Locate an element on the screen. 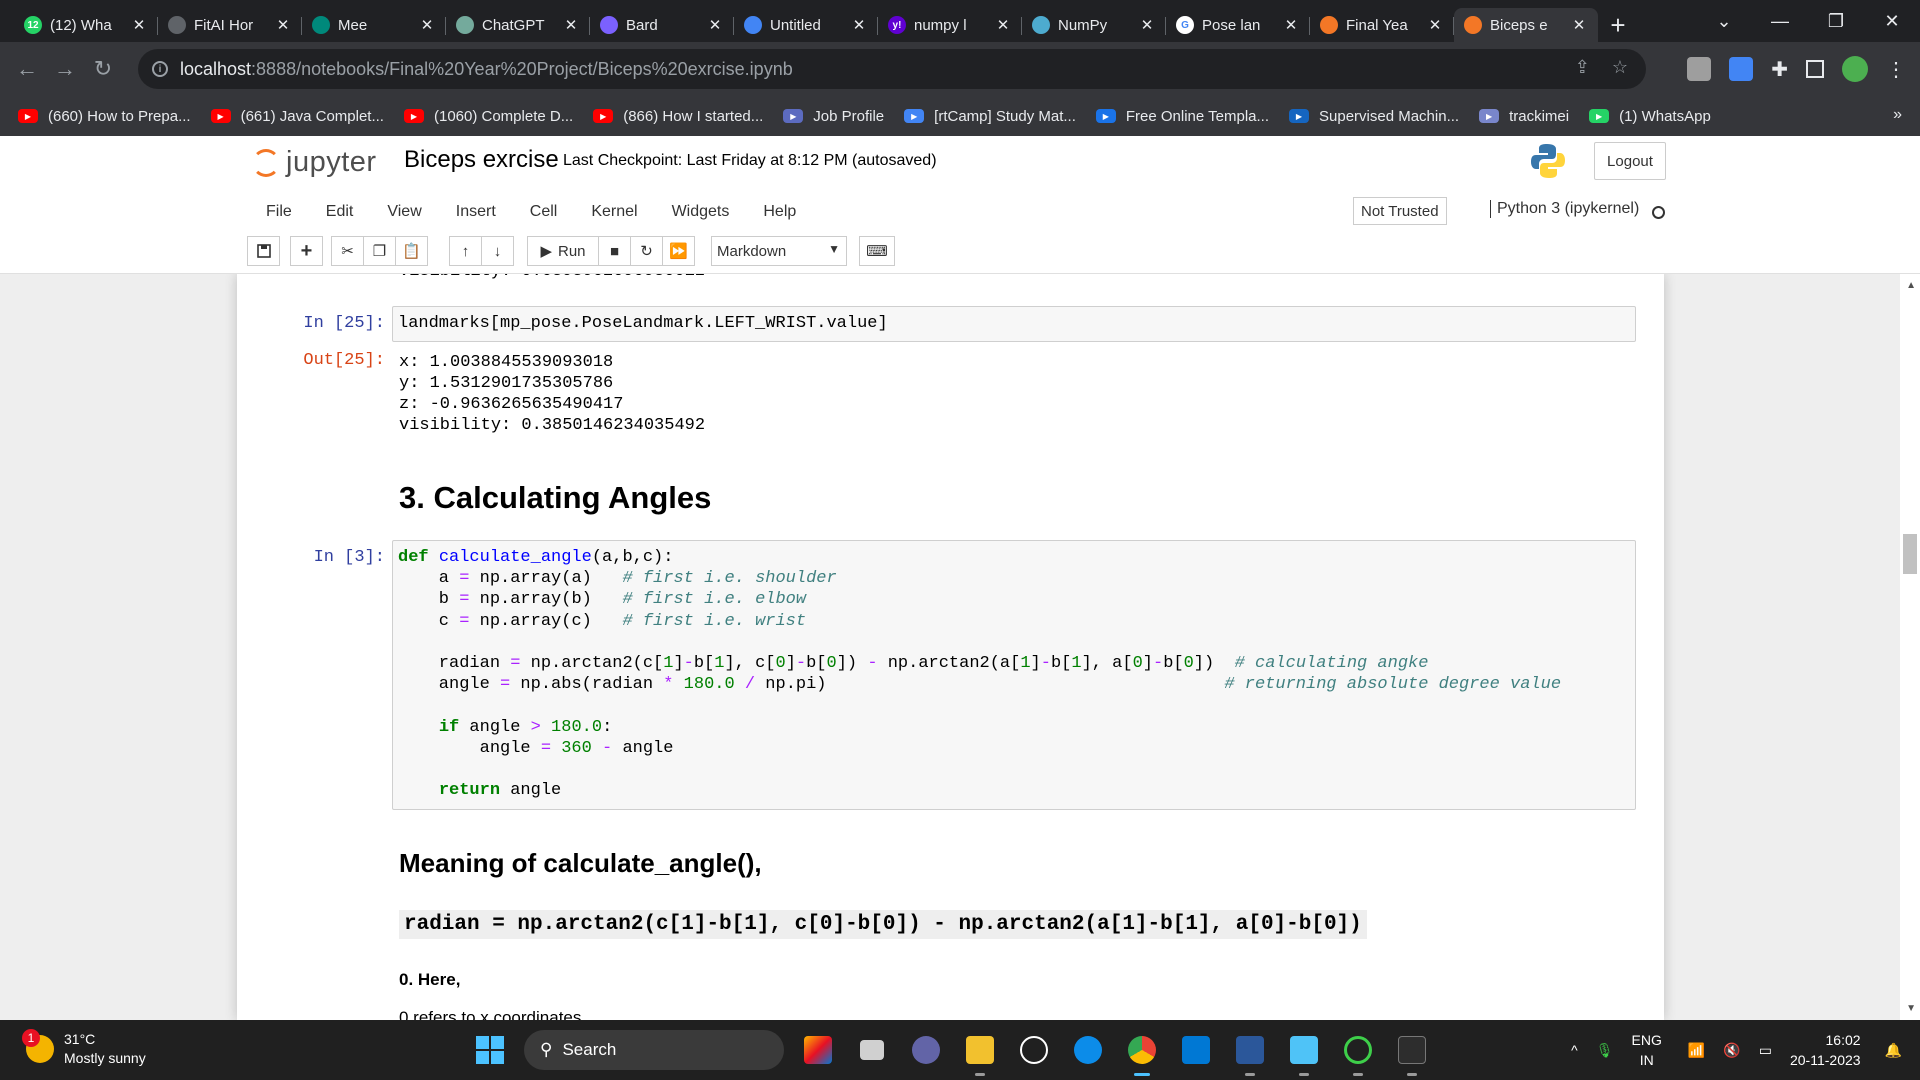  notification-bell-icon: 🔔 is located at coordinates (1893, 1050).